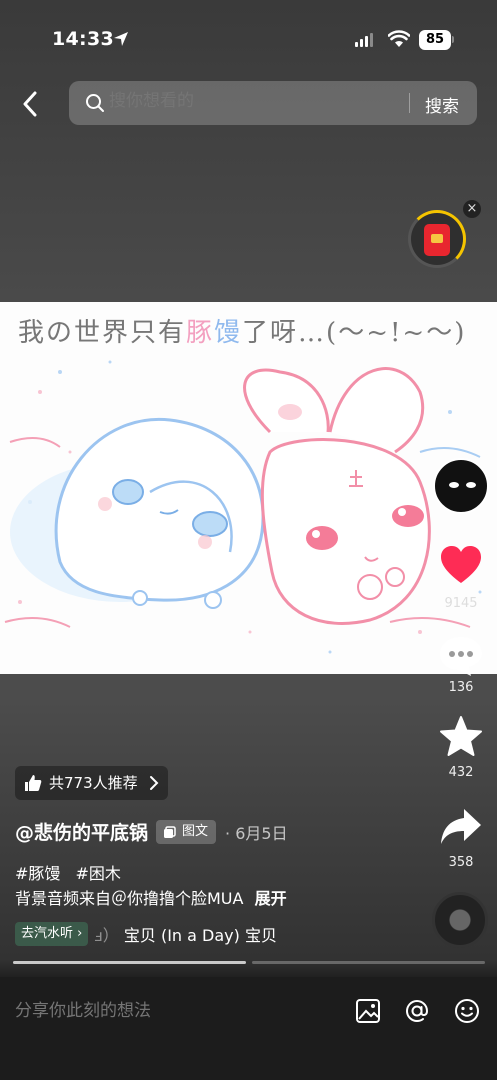 The width and height of the screenshot is (497, 1080). Describe the element at coordinates (368, 962) in the screenshot. I see `carousel-progress-next` at that location.